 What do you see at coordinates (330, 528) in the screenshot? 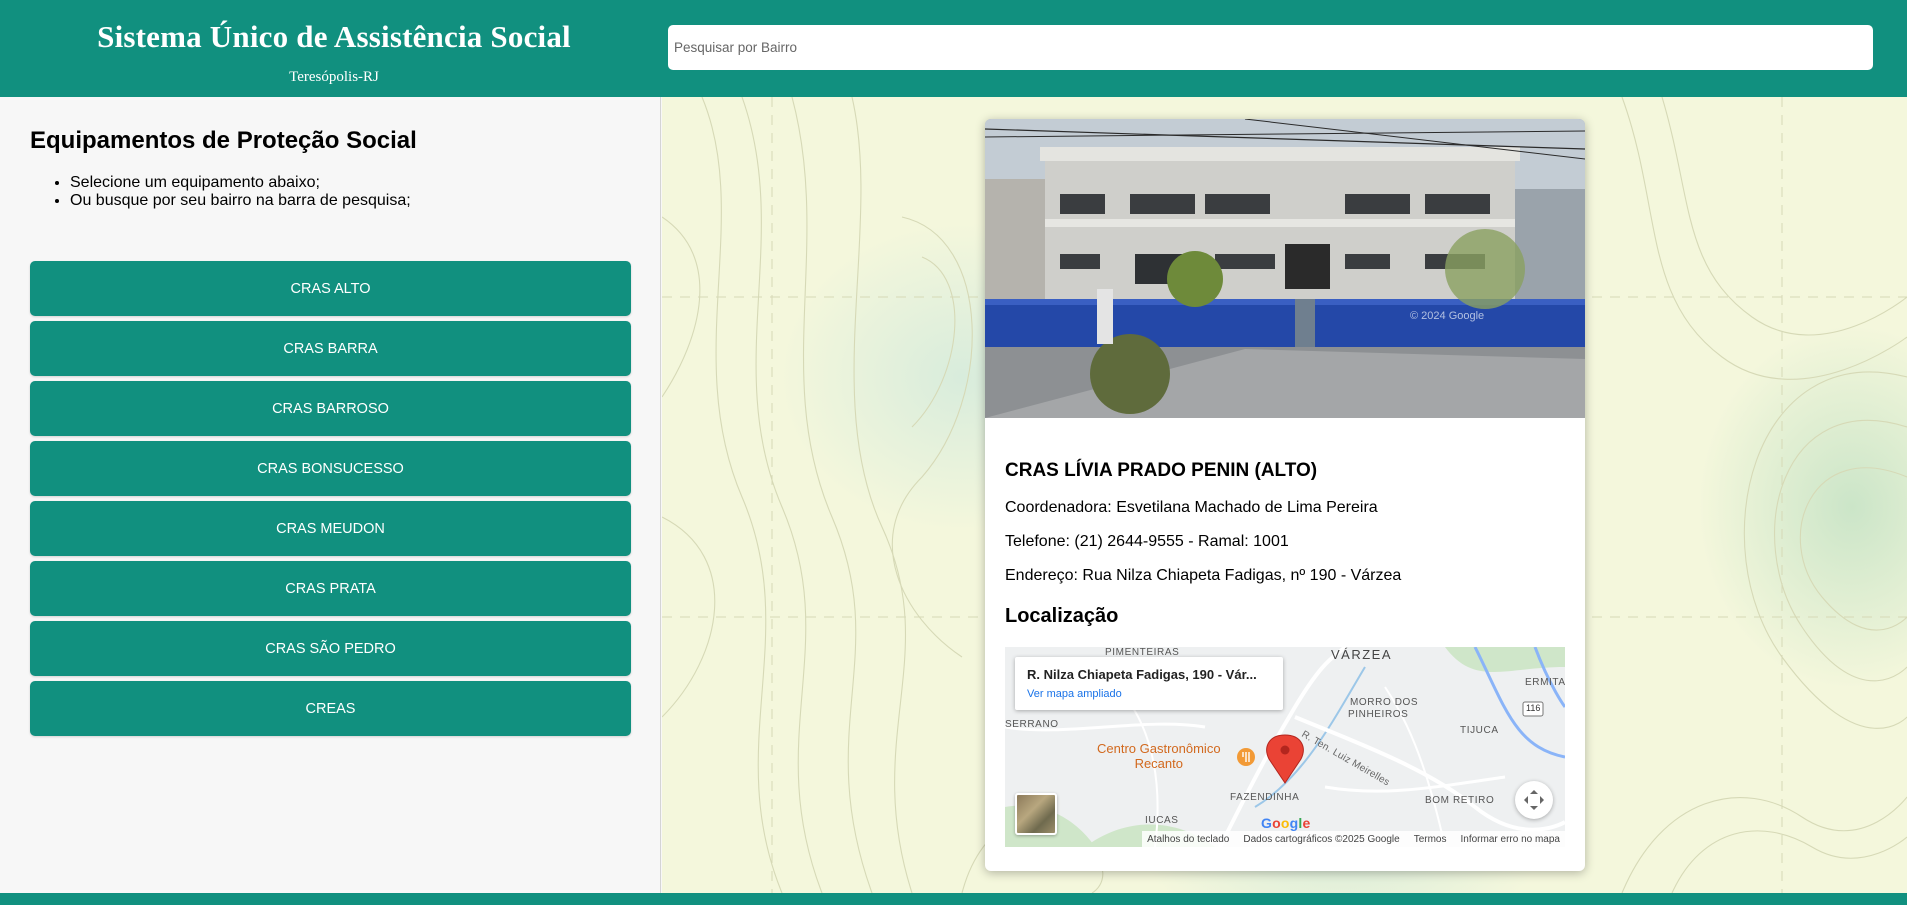
I see `cras-meudon-button: CRAS MEUDON` at bounding box center [330, 528].